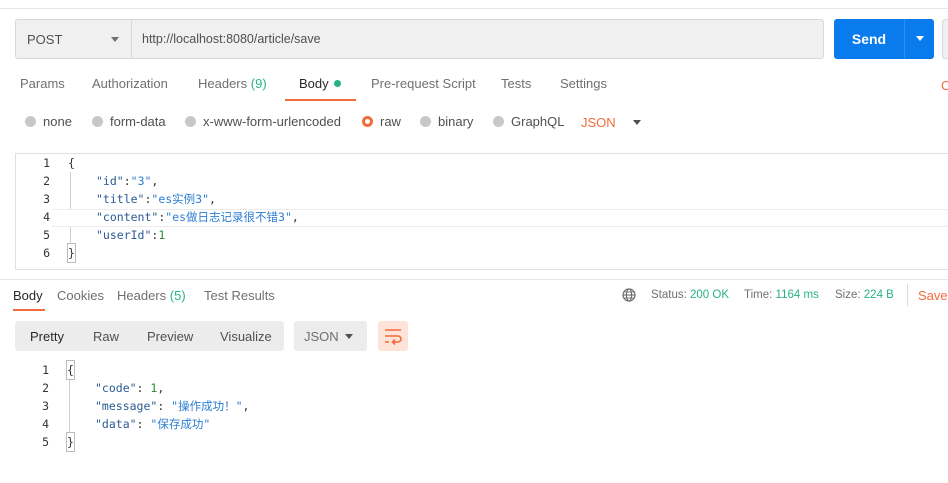 This screenshot has height=483, width=948. I want to click on request-url-bar: POST http://localhost:8080/article/save, so click(419, 39).